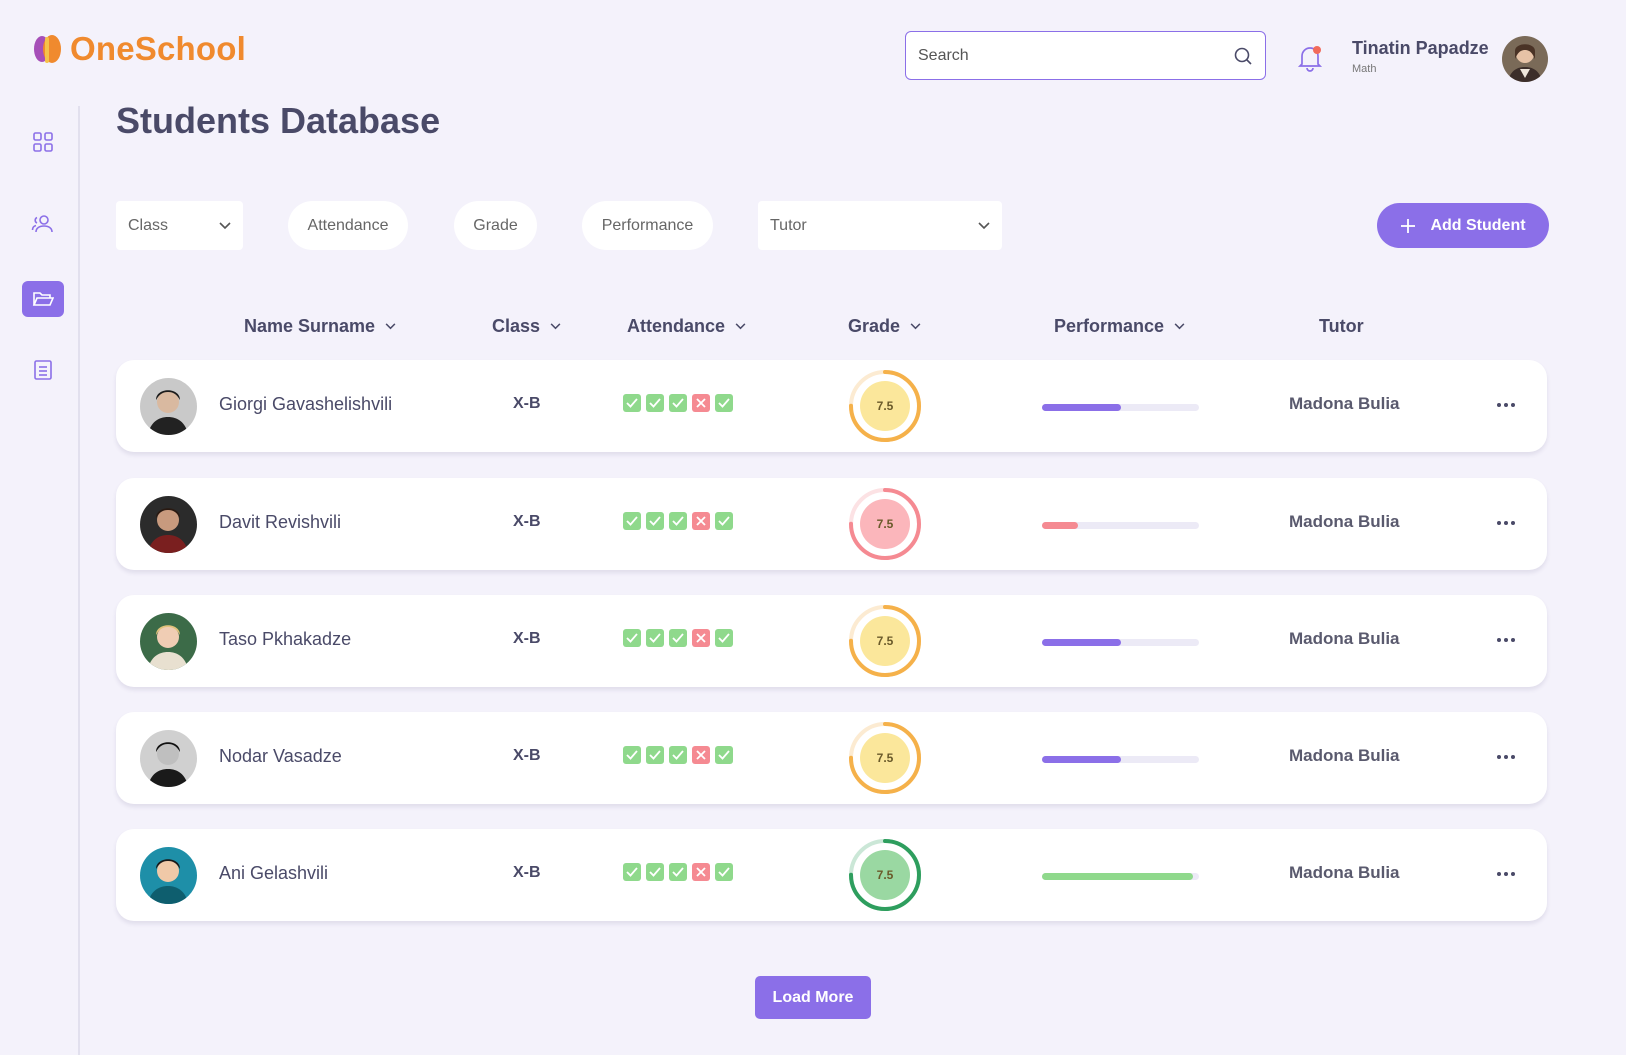  What do you see at coordinates (1243, 56) in the screenshot?
I see `search-icon` at bounding box center [1243, 56].